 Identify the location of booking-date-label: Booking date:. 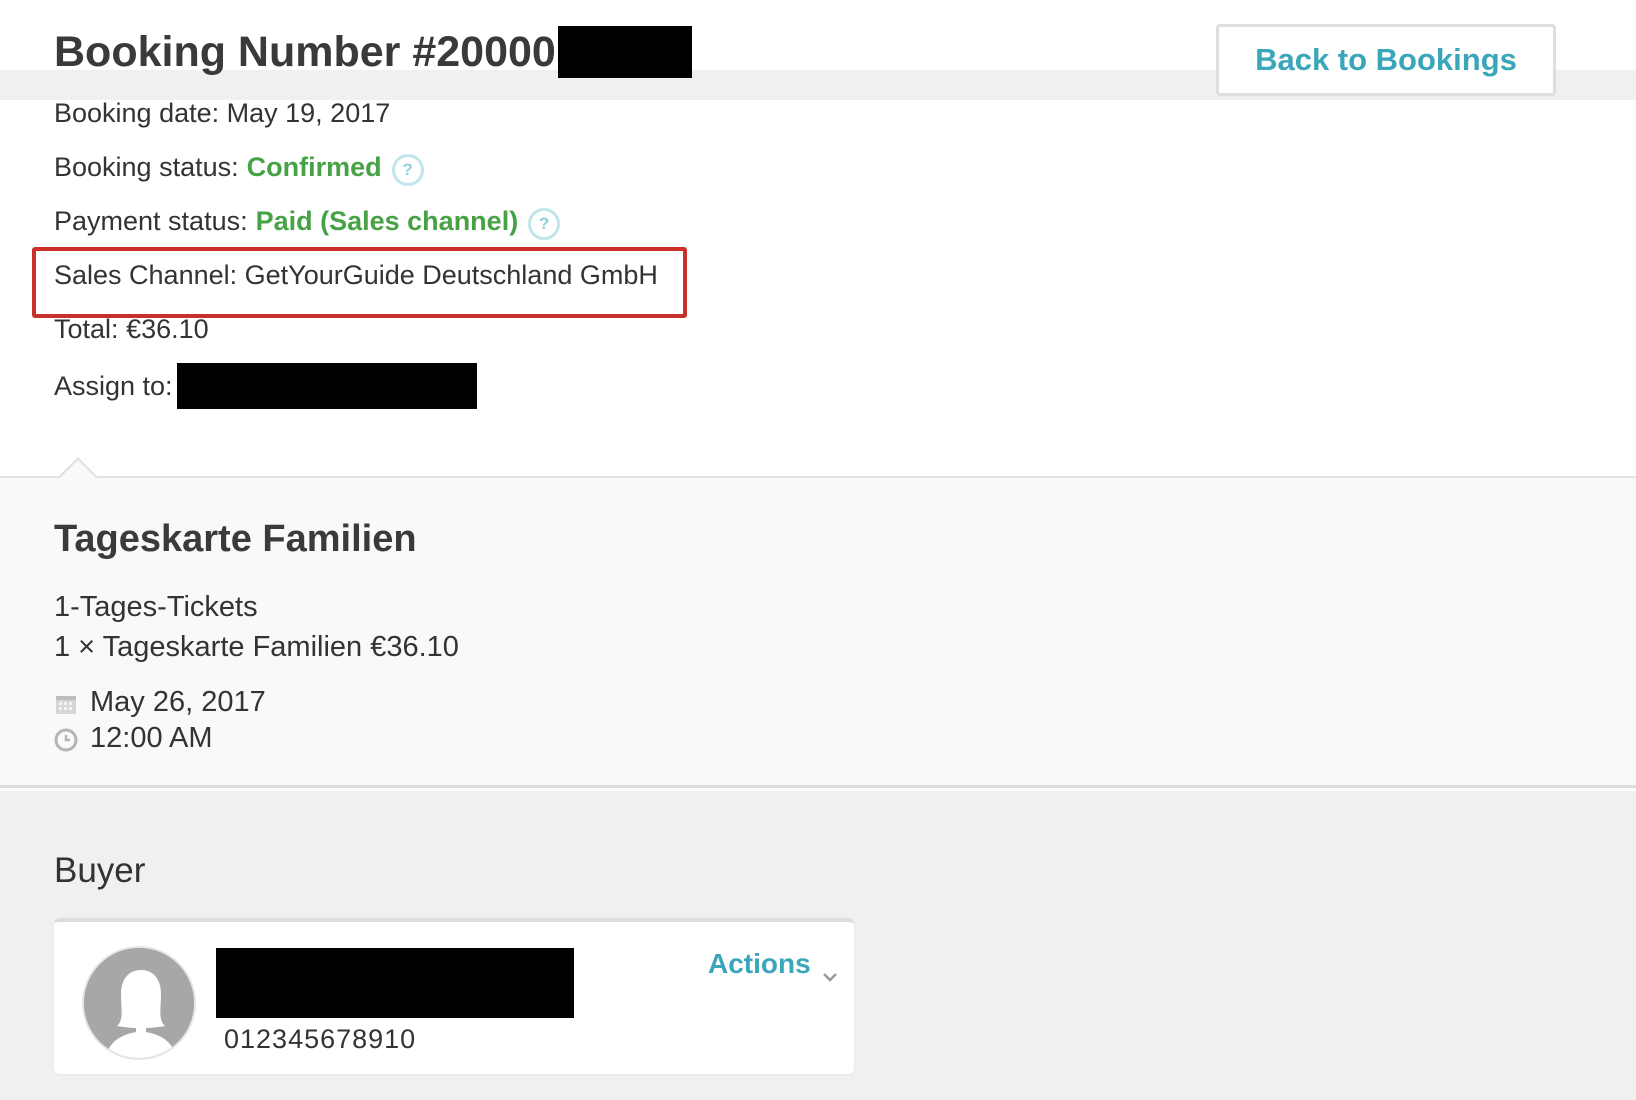
(137, 112).